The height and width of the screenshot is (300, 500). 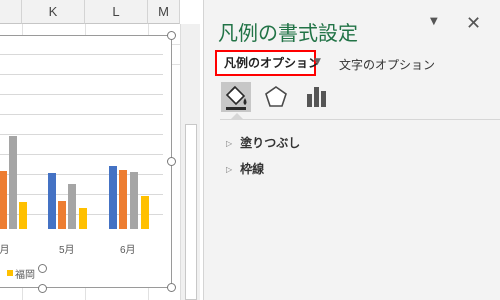 What do you see at coordinates (317, 62) in the screenshot?
I see `tab-legend-options-dropdown-icon: ▼` at bounding box center [317, 62].